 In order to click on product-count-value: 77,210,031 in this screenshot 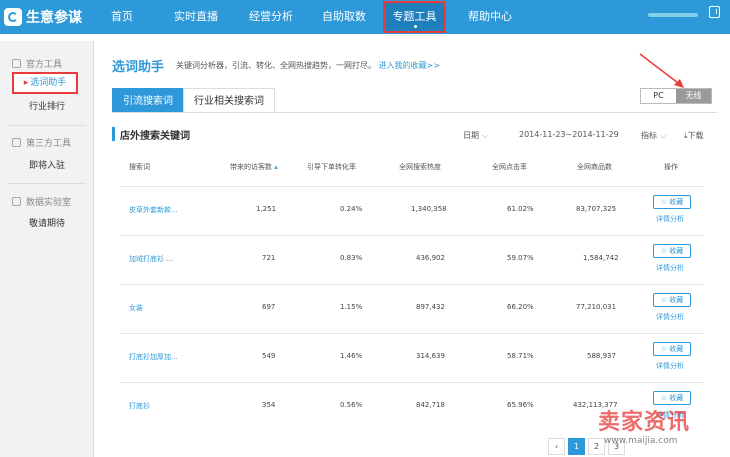, I will do `click(596, 307)`.